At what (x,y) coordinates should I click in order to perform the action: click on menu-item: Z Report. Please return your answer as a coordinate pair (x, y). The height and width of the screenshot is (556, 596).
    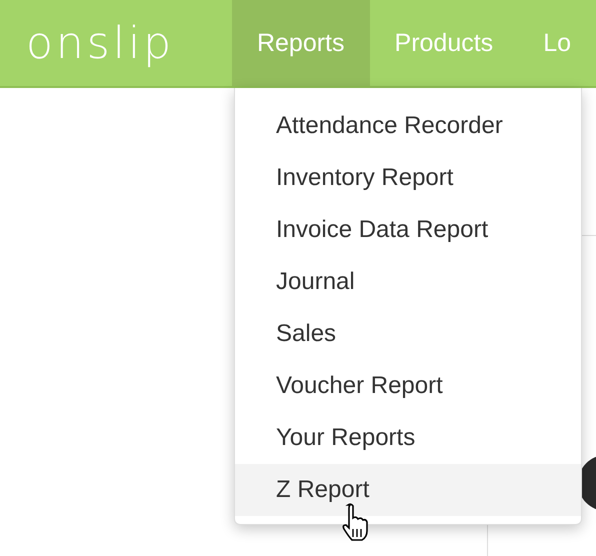
    Looking at the image, I should click on (408, 490).